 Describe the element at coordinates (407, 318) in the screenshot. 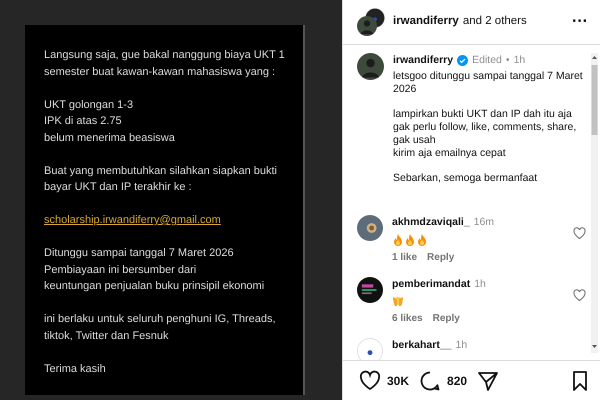

I see `like-count: 6 likes` at that location.